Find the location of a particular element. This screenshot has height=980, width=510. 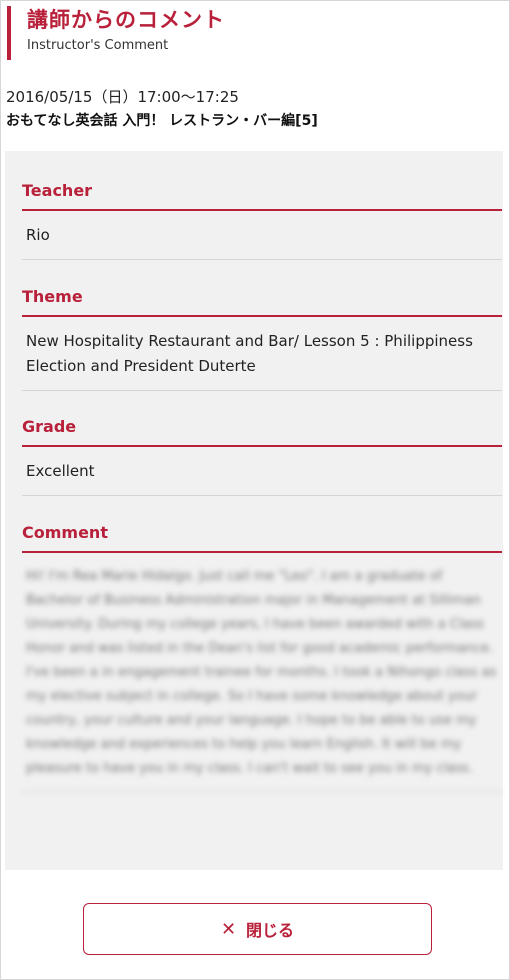

page-subtitle: Instructor's Comment is located at coordinates (98, 45).